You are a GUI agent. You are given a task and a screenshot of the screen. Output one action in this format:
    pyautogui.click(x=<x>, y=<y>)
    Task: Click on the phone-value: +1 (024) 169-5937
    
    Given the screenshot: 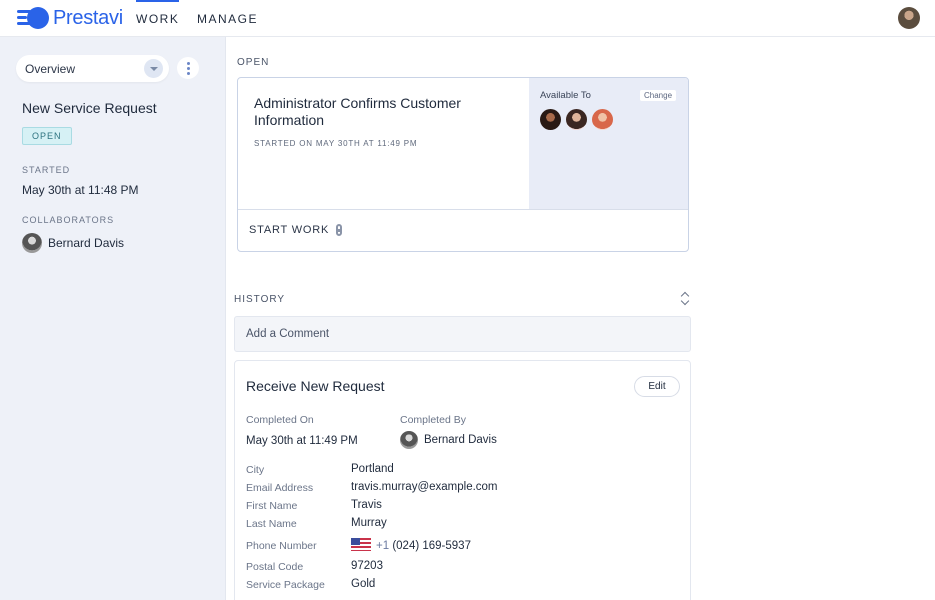 What is the action you would take?
    pyautogui.click(x=411, y=545)
    